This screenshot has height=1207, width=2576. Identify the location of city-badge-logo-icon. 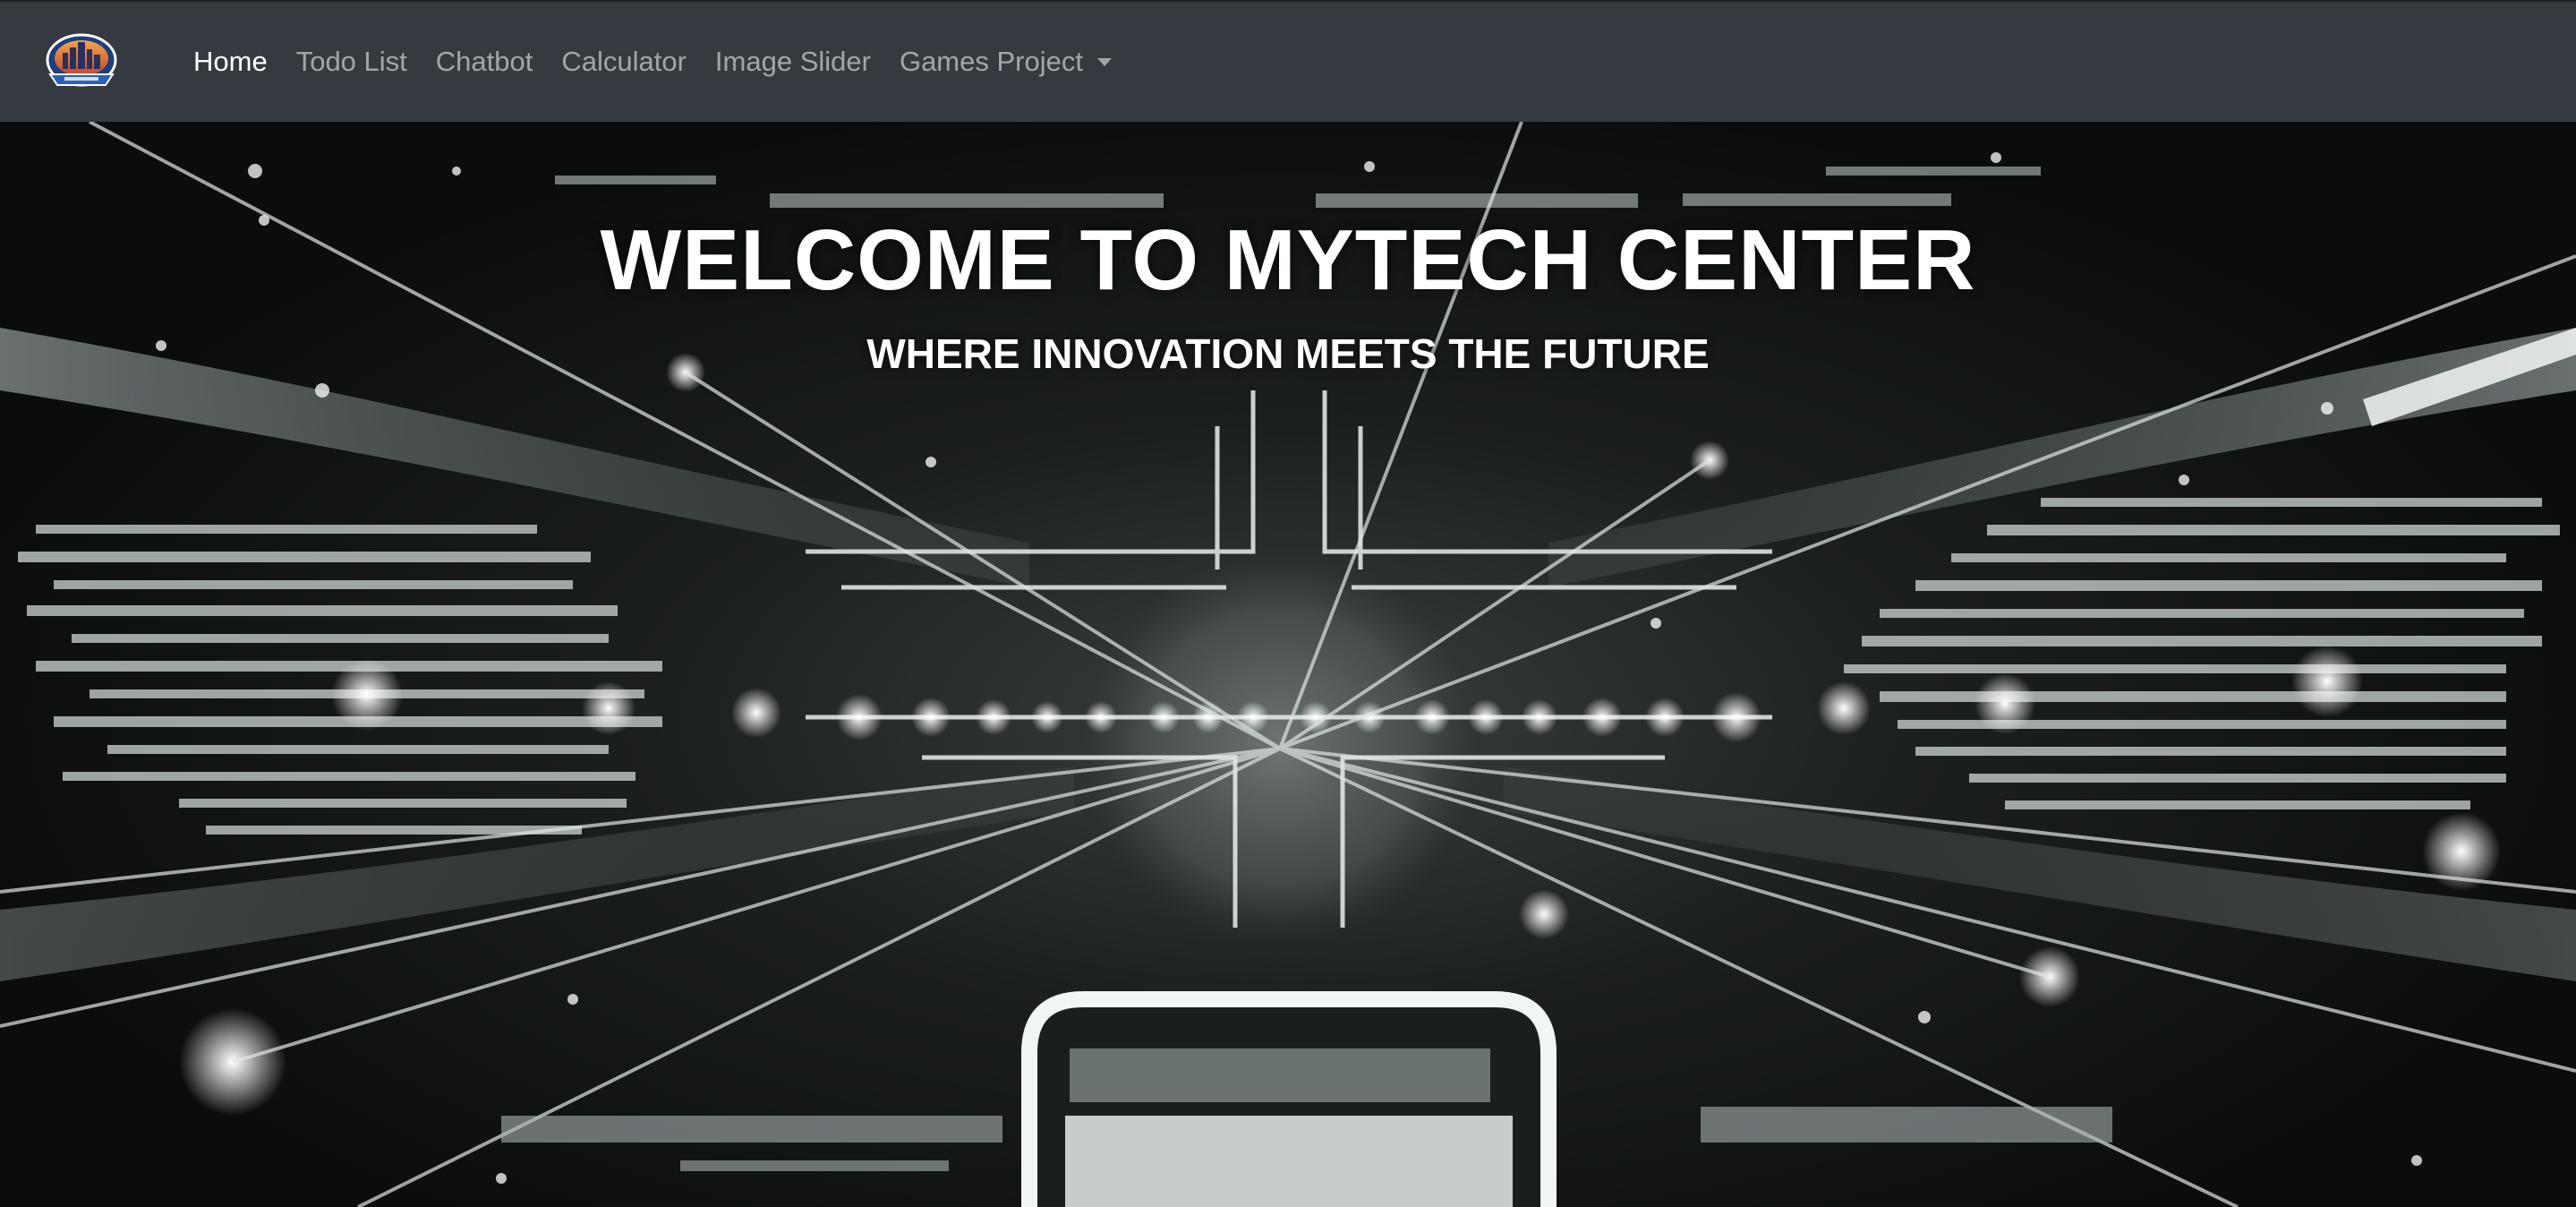
(81, 60).